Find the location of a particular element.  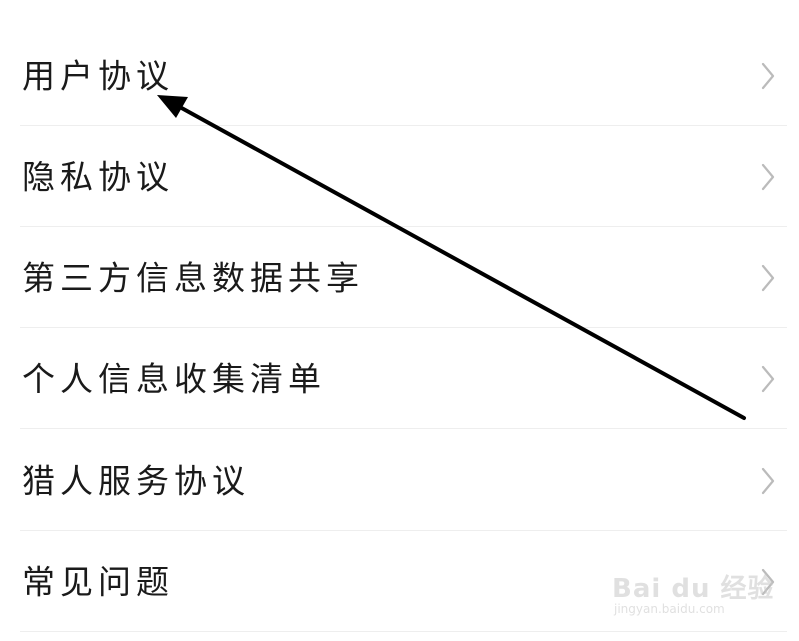

menu-item-label: 猎人服务协议 is located at coordinates (136, 480).